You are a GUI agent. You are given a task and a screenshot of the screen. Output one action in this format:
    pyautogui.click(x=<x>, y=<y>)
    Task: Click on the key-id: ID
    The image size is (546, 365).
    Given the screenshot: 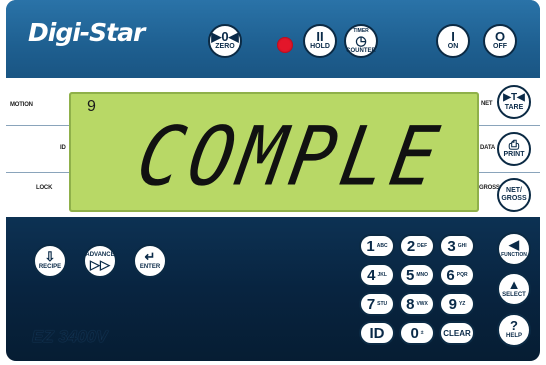 What is the action you would take?
    pyautogui.click(x=377, y=333)
    